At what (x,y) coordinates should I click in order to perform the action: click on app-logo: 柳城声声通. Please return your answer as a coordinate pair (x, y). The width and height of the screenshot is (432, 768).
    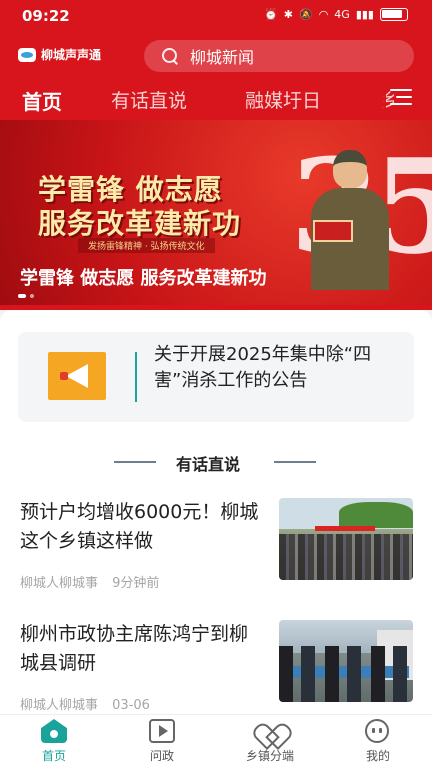
    Looking at the image, I should click on (59, 54).